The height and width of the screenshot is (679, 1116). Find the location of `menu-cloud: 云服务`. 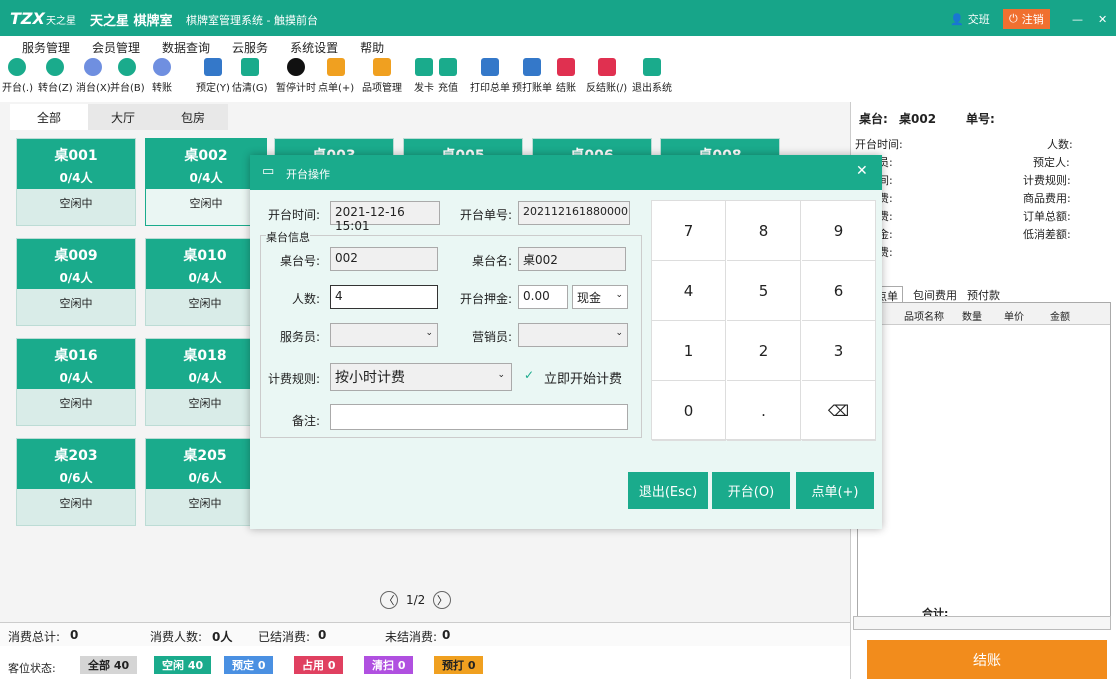

menu-cloud: 云服务 is located at coordinates (245, 46).